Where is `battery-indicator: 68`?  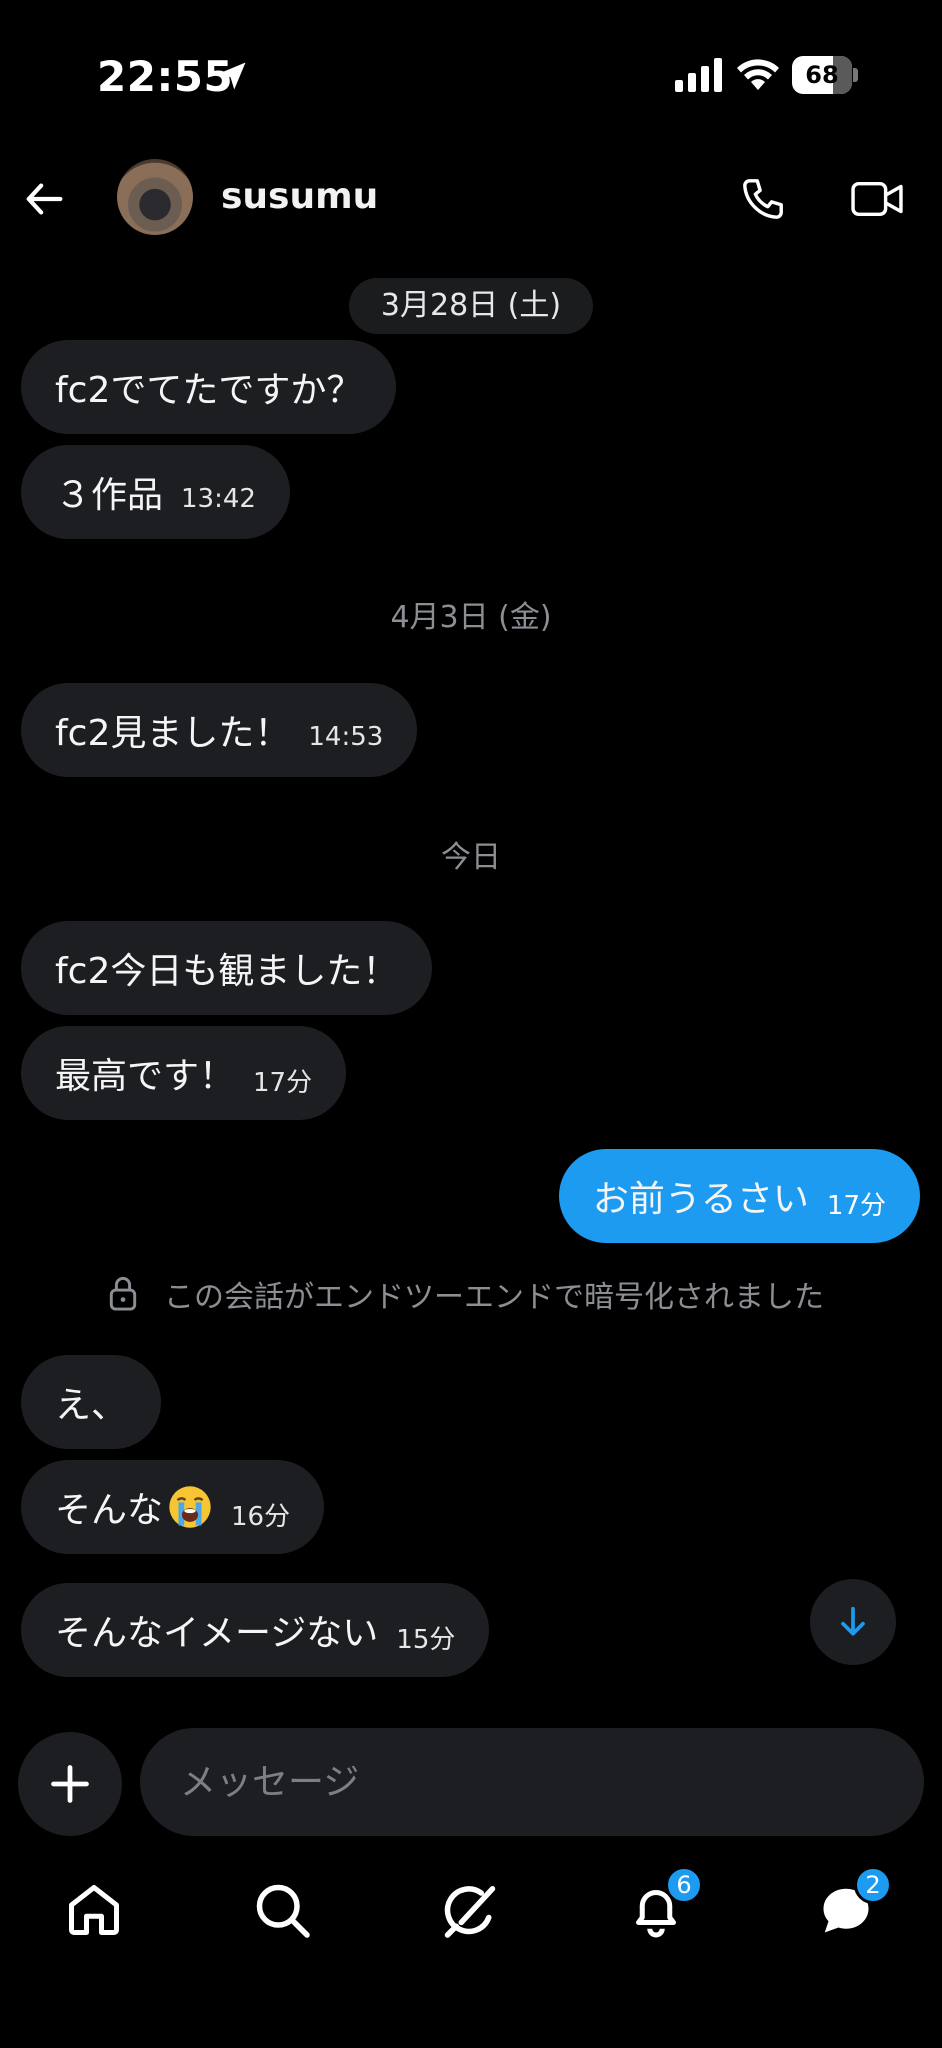 battery-indicator: 68 is located at coordinates (825, 75).